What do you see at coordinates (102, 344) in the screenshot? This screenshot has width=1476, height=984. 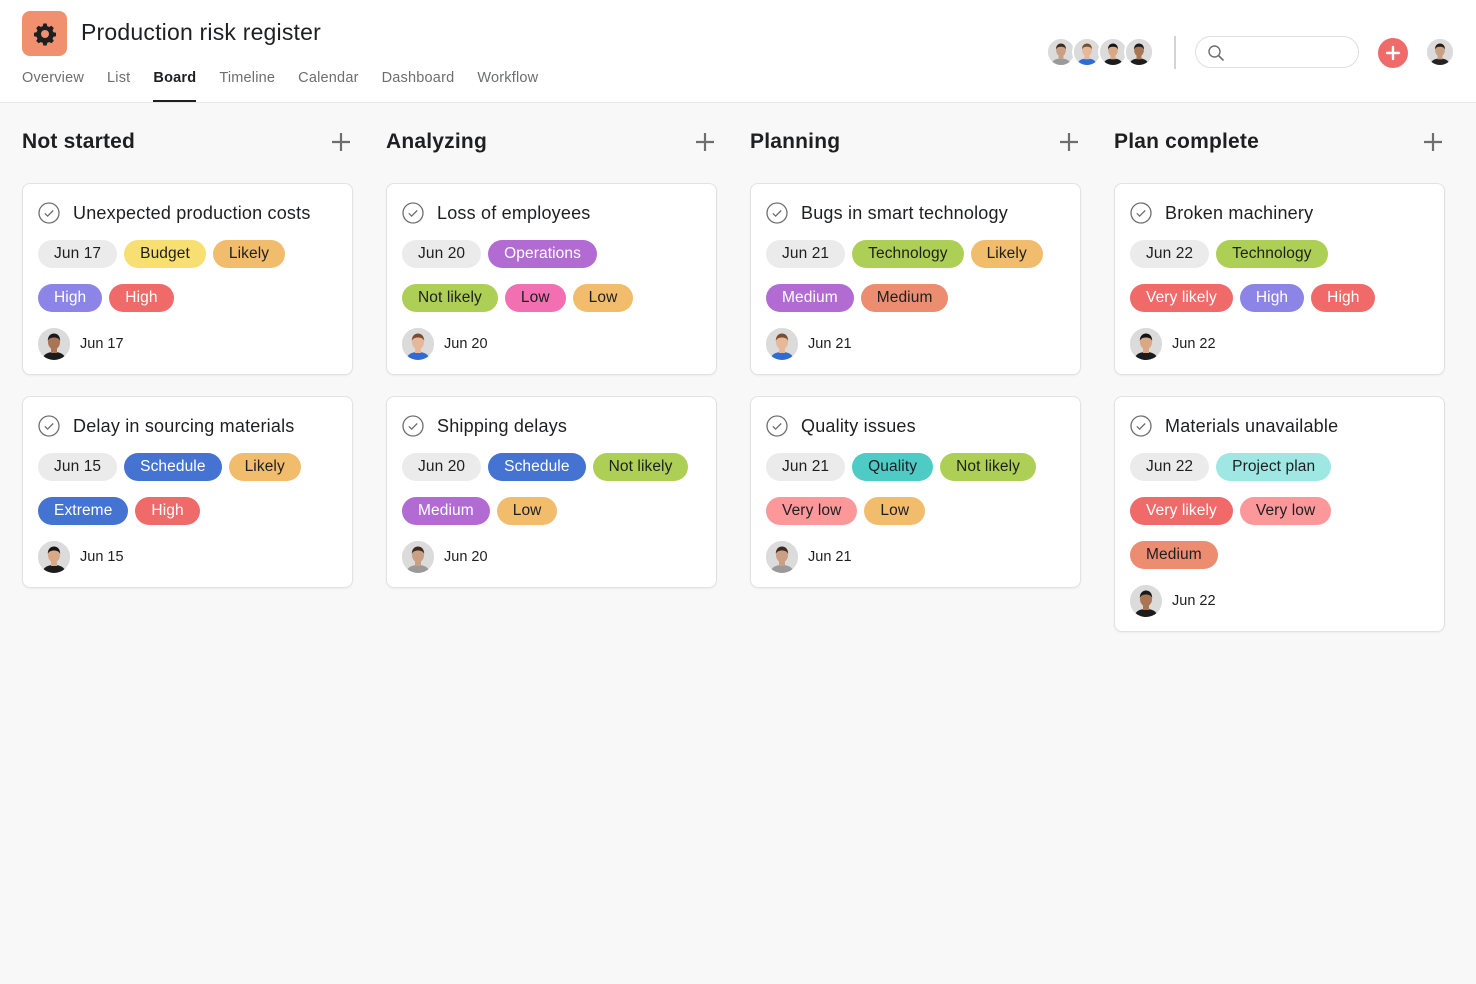 I see `due-date: Jun 17` at bounding box center [102, 344].